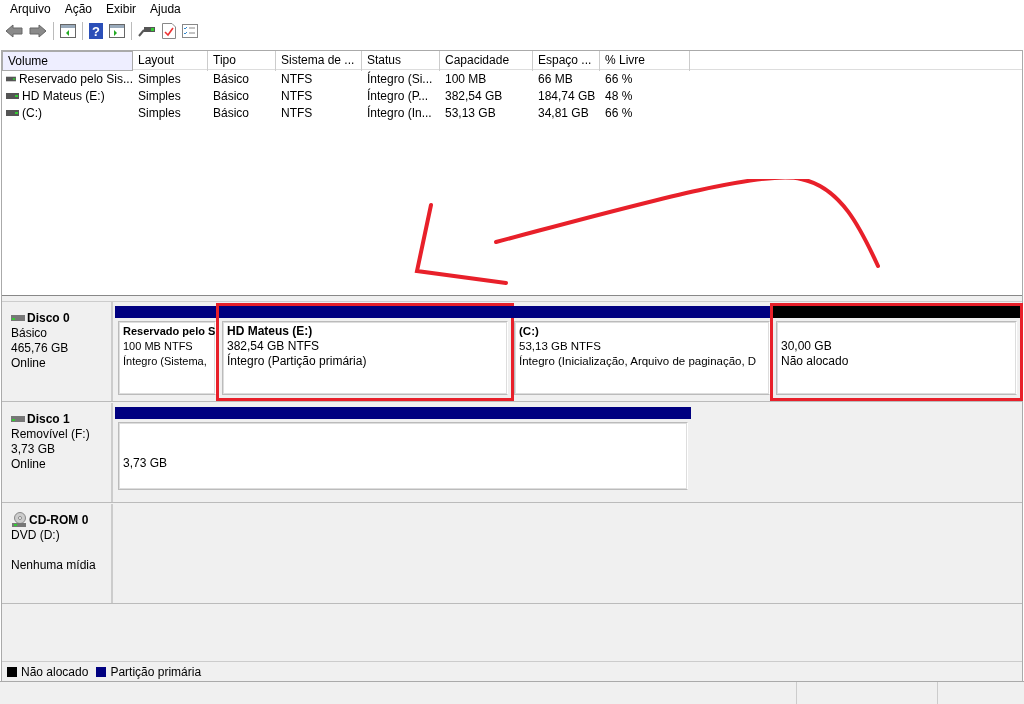 Image resolution: width=1024 pixels, height=704 pixels. Describe the element at coordinates (40, 348) in the screenshot. I see `disk-detail: 465,76 GB` at that location.